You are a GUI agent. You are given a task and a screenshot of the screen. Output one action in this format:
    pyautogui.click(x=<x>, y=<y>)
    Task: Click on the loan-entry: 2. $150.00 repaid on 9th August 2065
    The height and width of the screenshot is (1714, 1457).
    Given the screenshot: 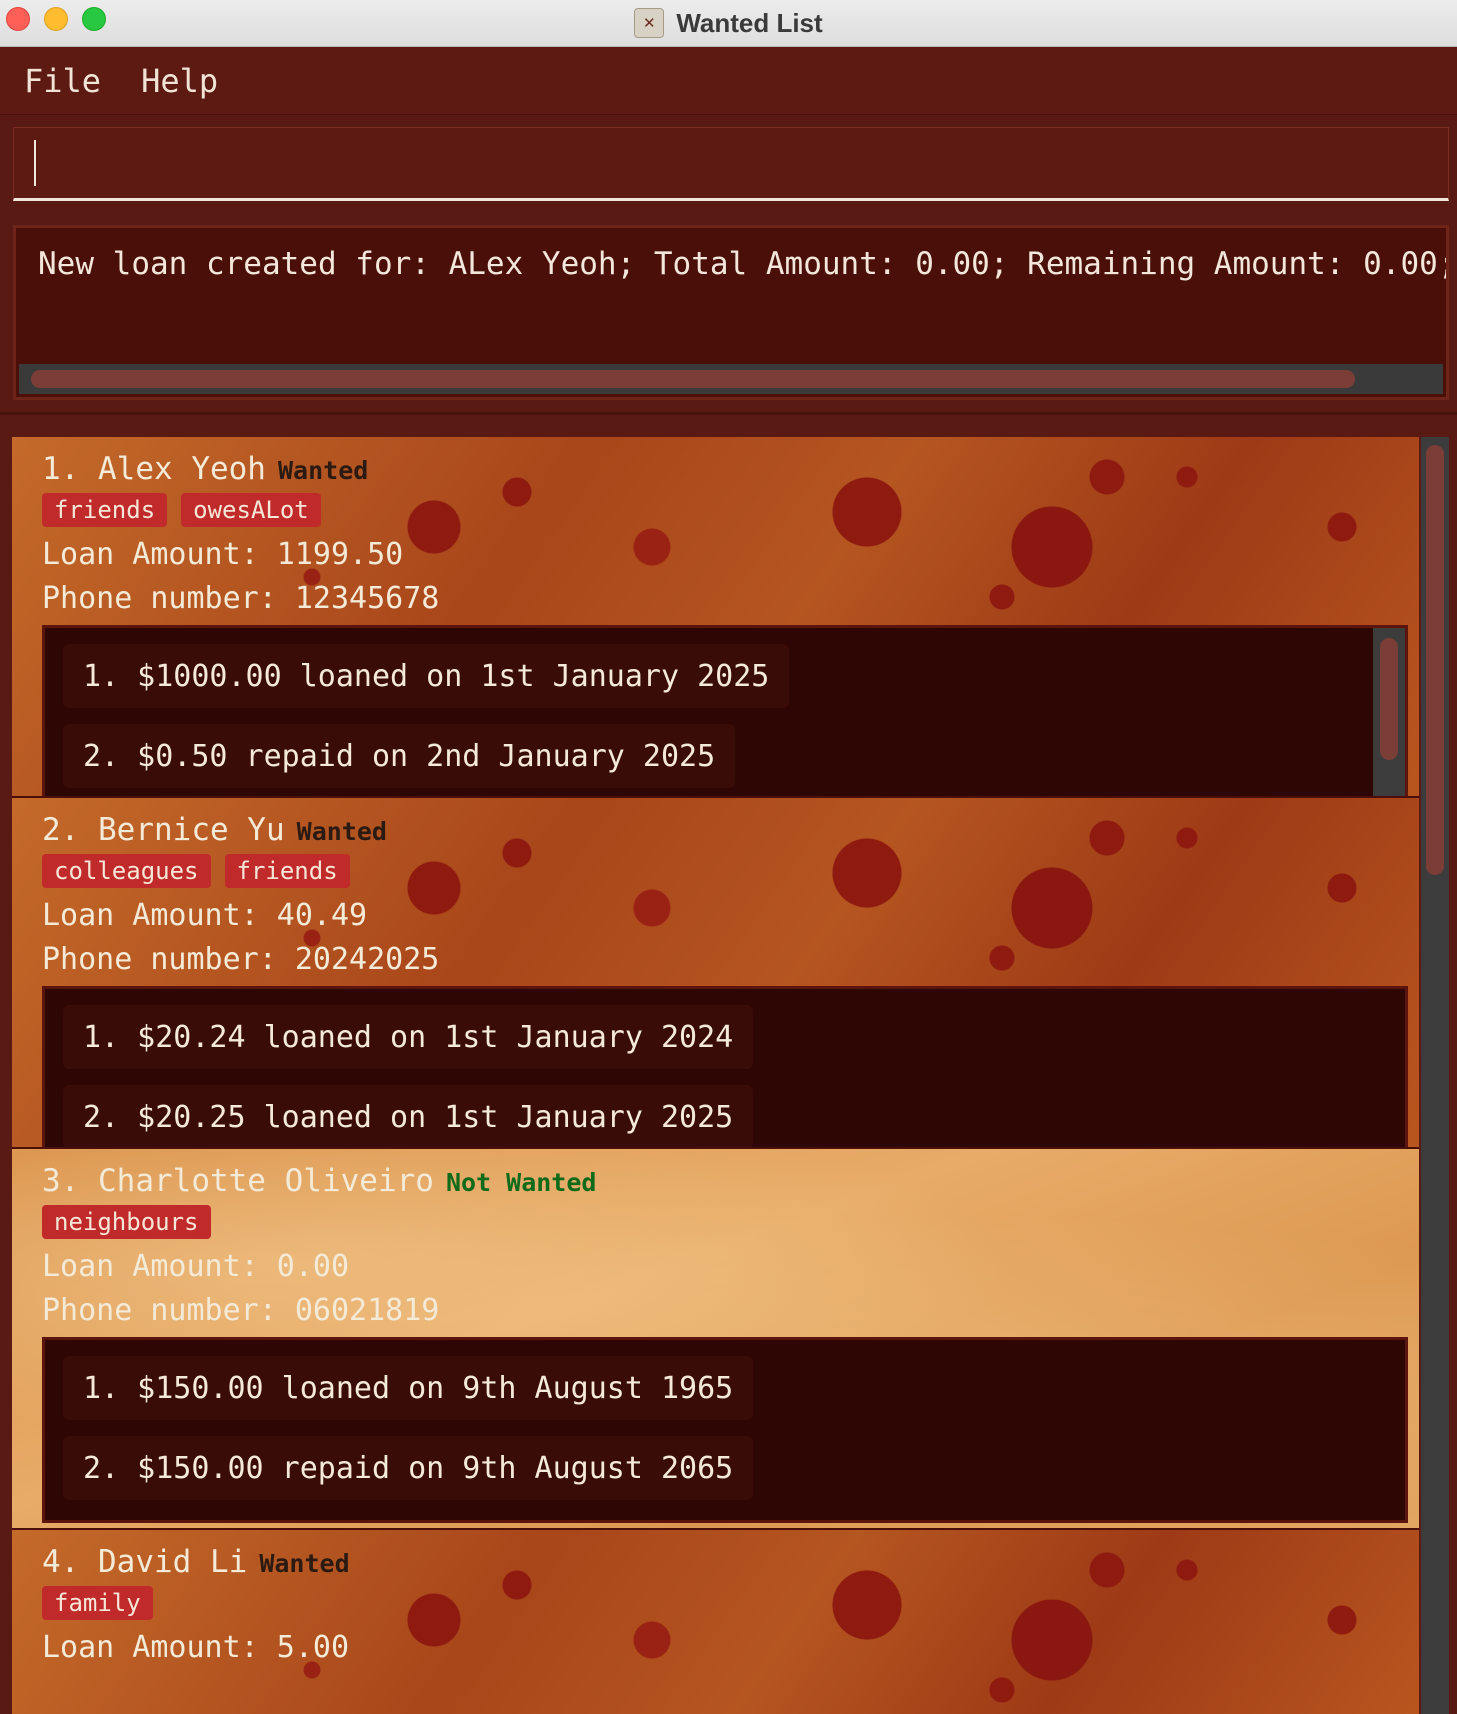 What is the action you would take?
    pyautogui.click(x=408, y=1468)
    